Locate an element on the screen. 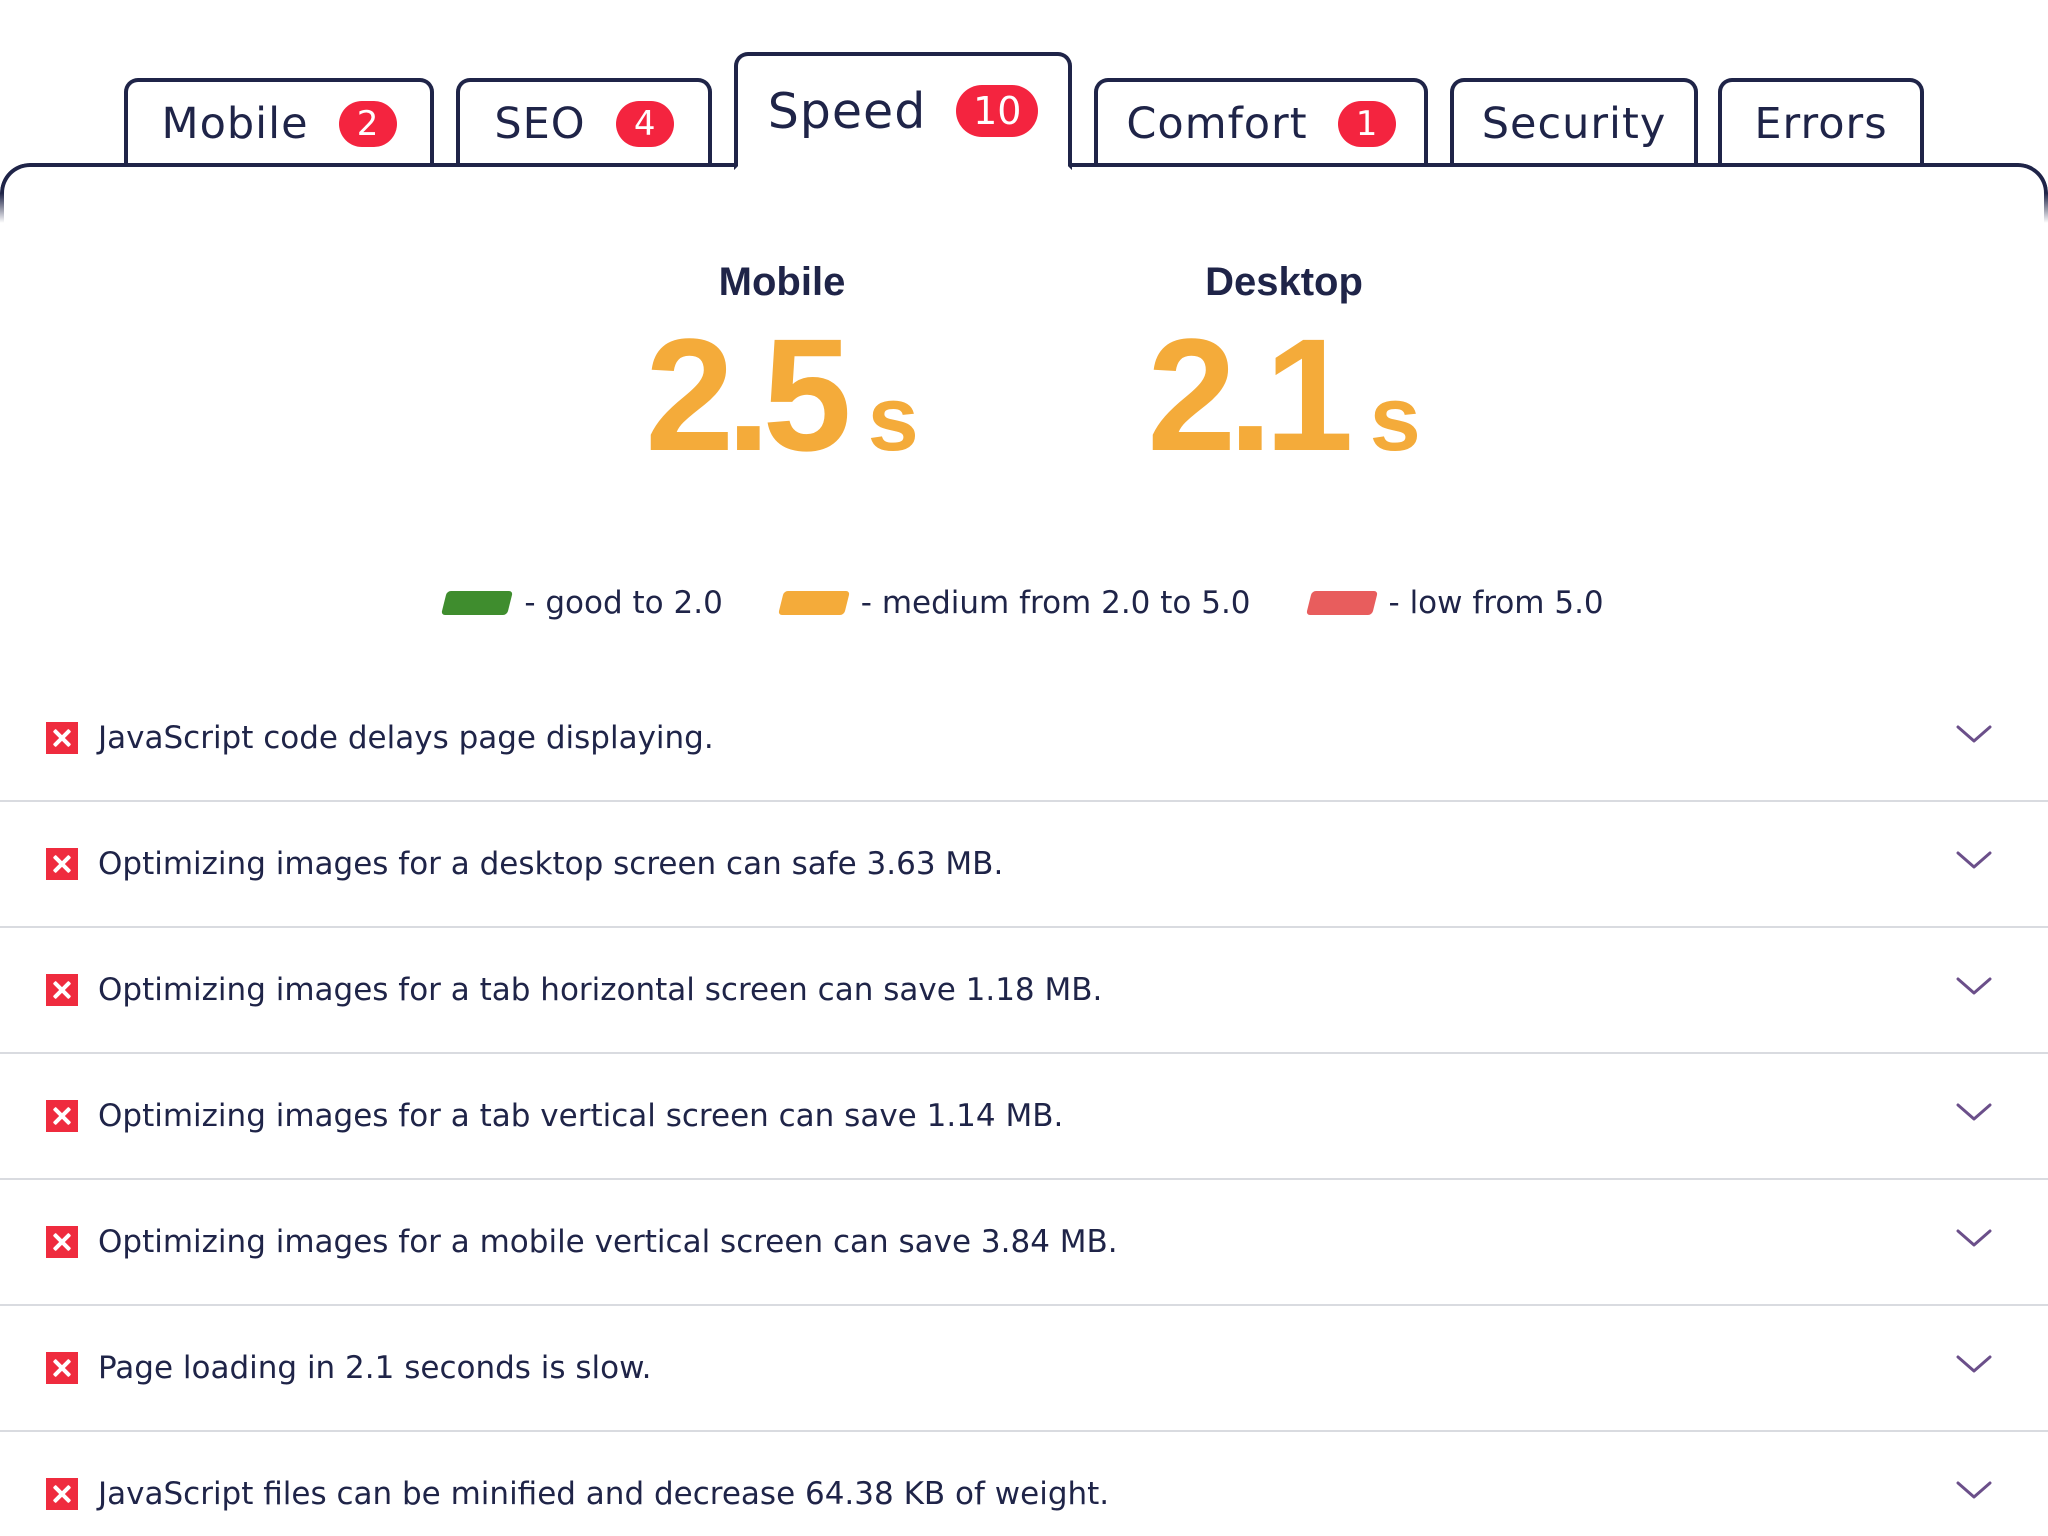 The height and width of the screenshot is (1536, 2048). tab-label: SEO is located at coordinates (540, 124).